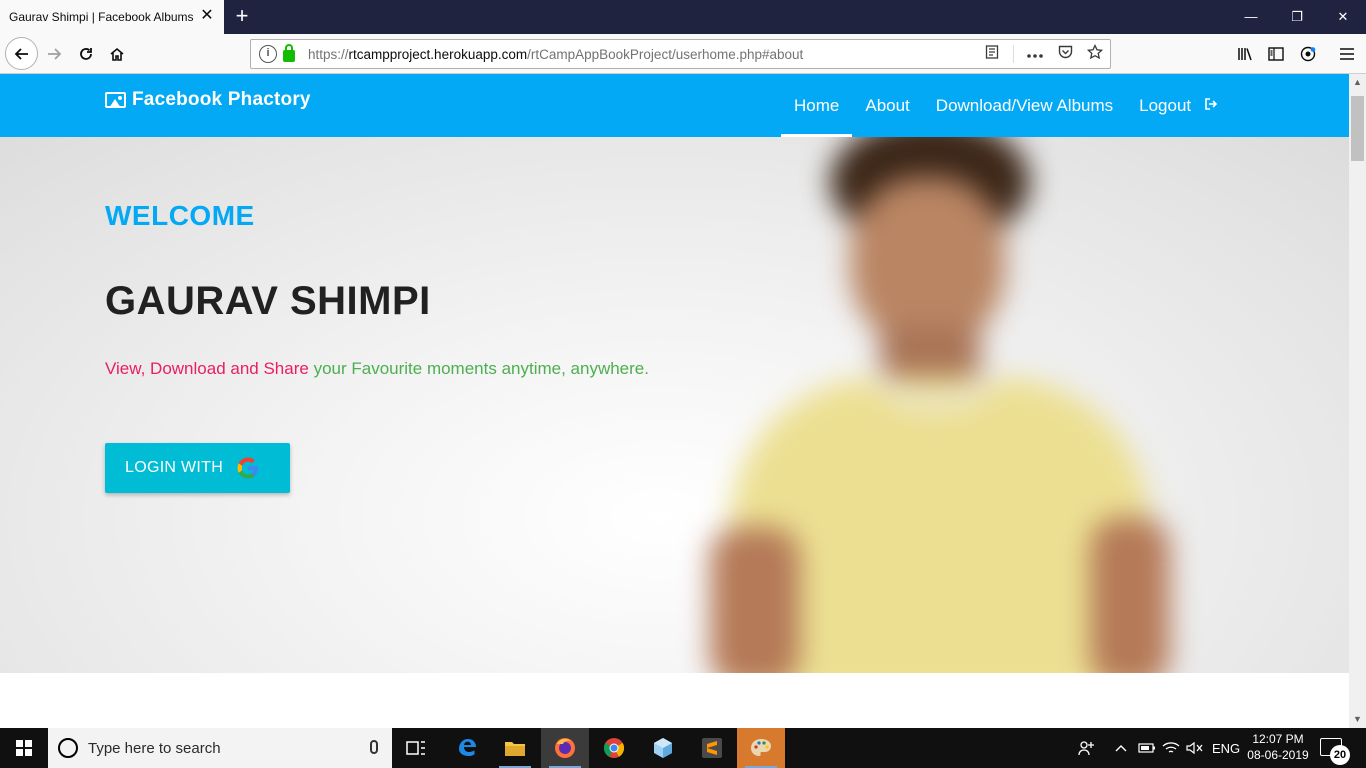 The width and height of the screenshot is (1366, 768). What do you see at coordinates (1297, 17) in the screenshot?
I see `restore-button: ❐` at bounding box center [1297, 17].